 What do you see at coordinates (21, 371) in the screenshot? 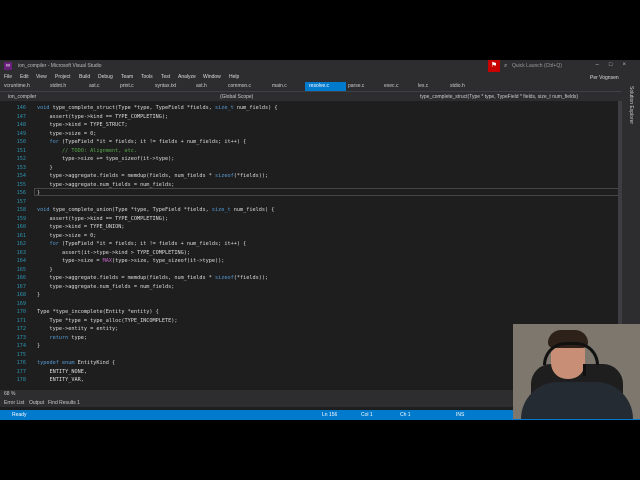
I see `line-number: 177` at bounding box center [21, 371].